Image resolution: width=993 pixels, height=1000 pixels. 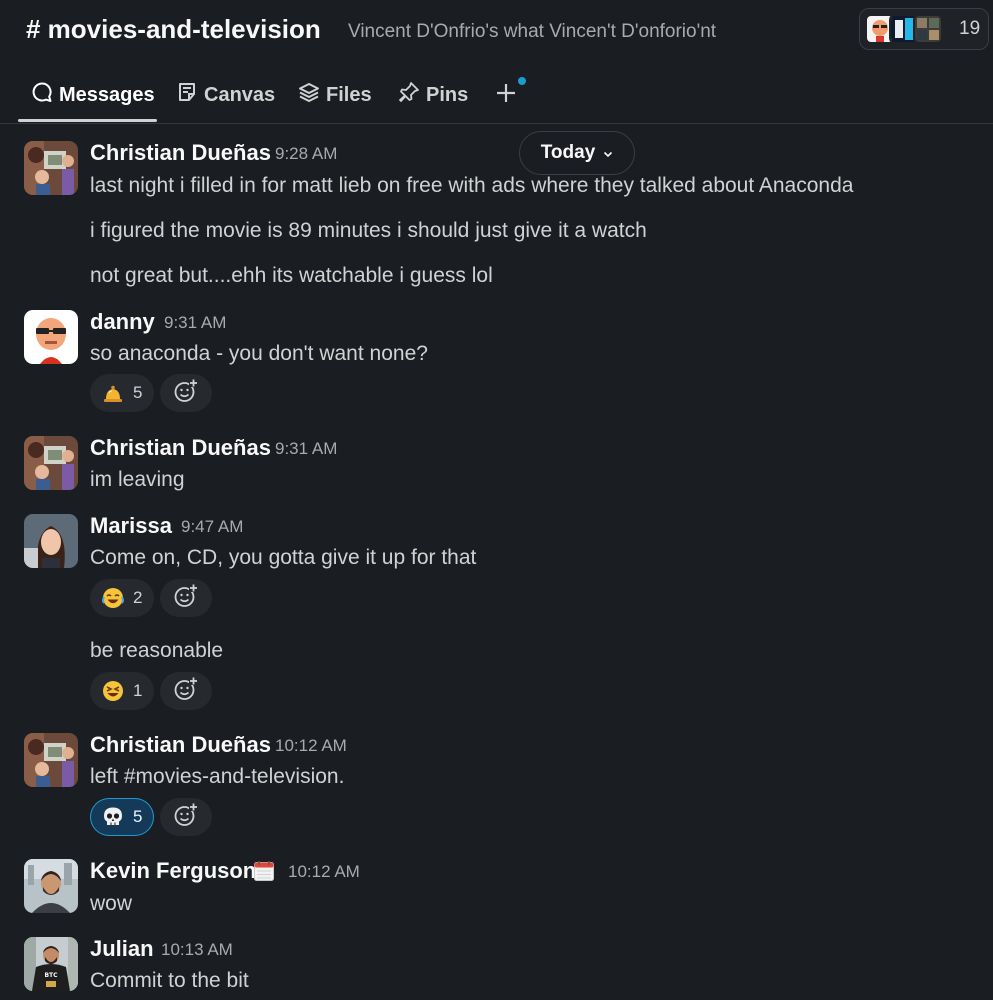 What do you see at coordinates (122, 949) in the screenshot?
I see `author-name: Julian` at bounding box center [122, 949].